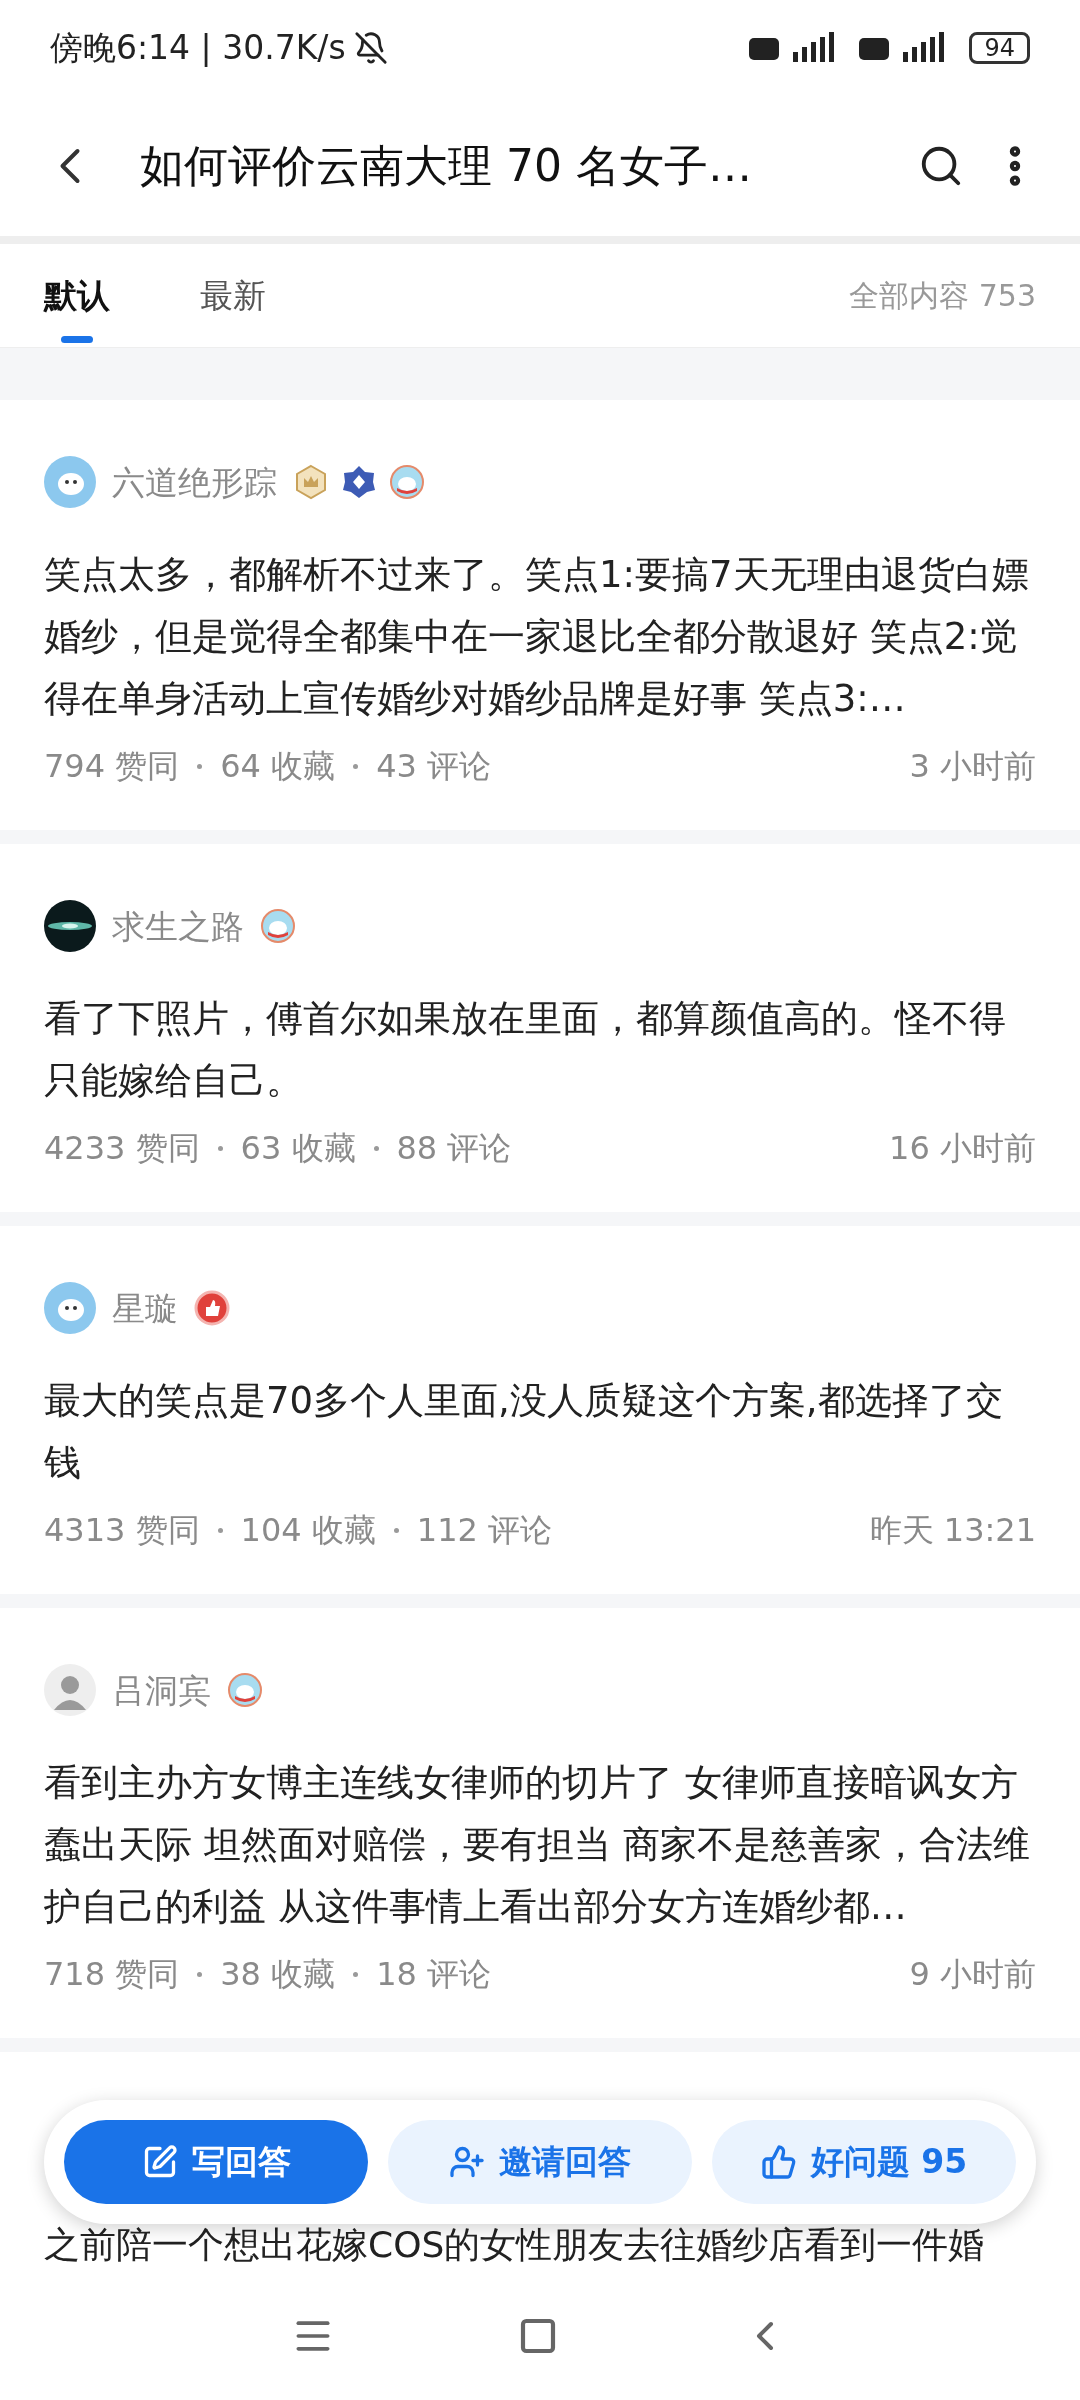  I want to click on answer-excerpt: 最大的笑点是70多个人里面,没人质疑这个方案,都选择了交钱, so click(540, 1432).